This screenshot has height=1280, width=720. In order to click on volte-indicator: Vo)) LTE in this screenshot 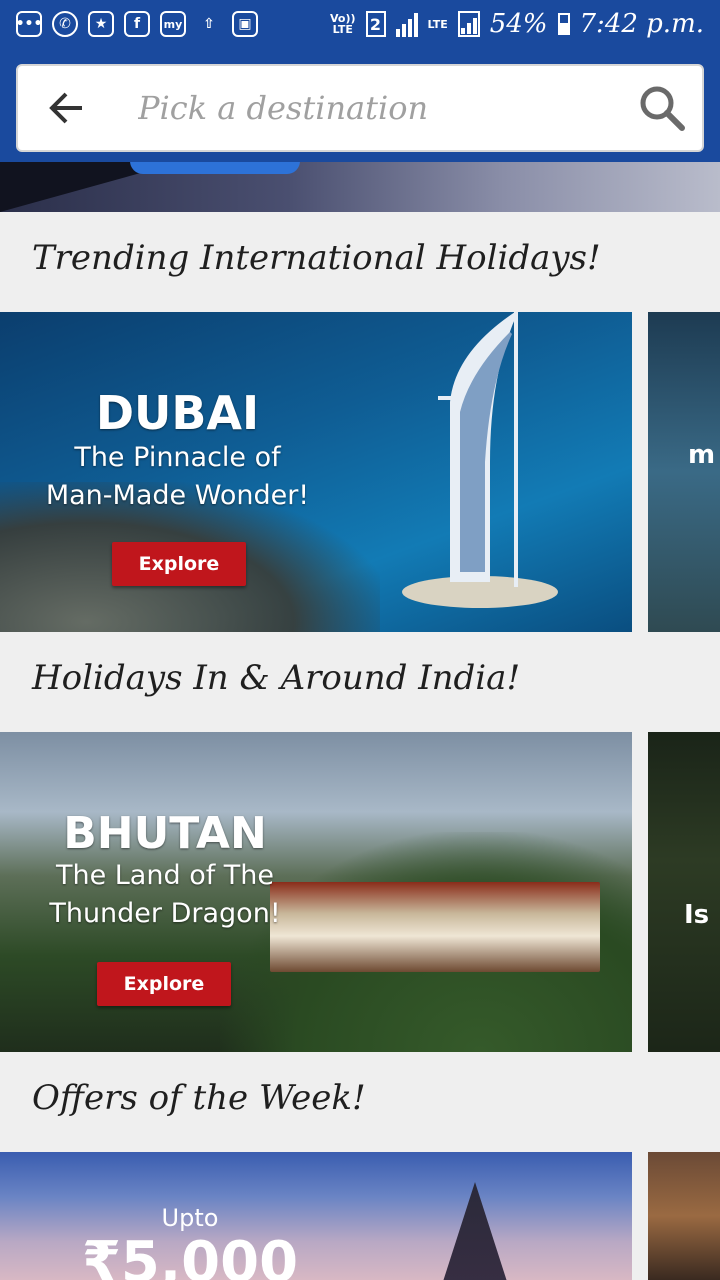, I will do `click(343, 24)`.